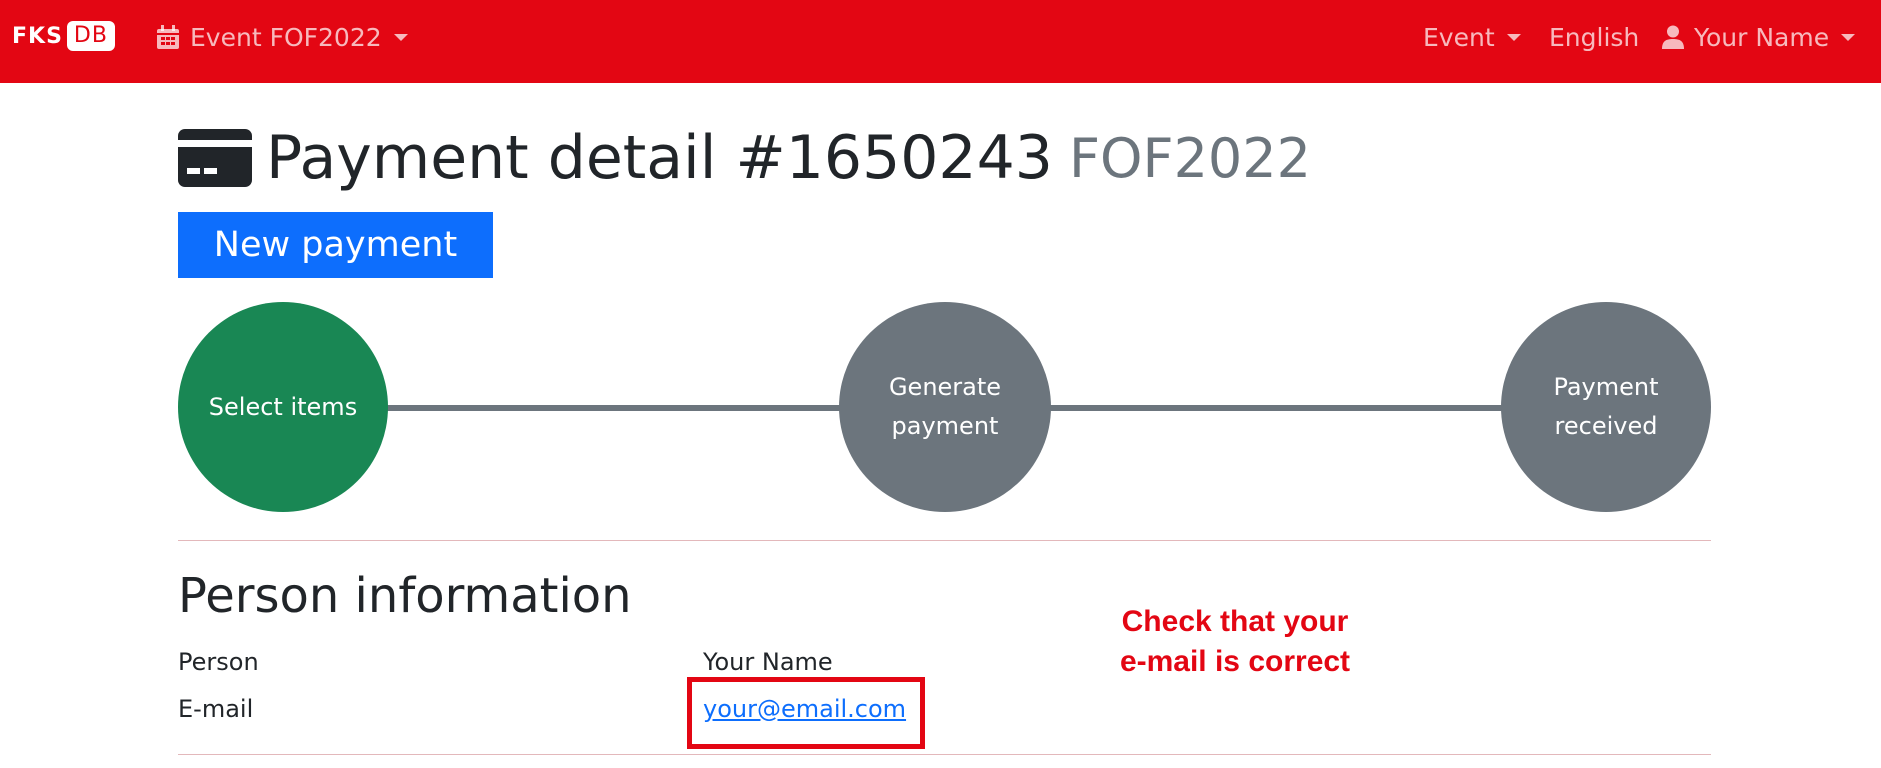 This screenshot has width=1881, height=768. Describe the element at coordinates (215, 158) in the screenshot. I see `credit-card-icon` at that location.